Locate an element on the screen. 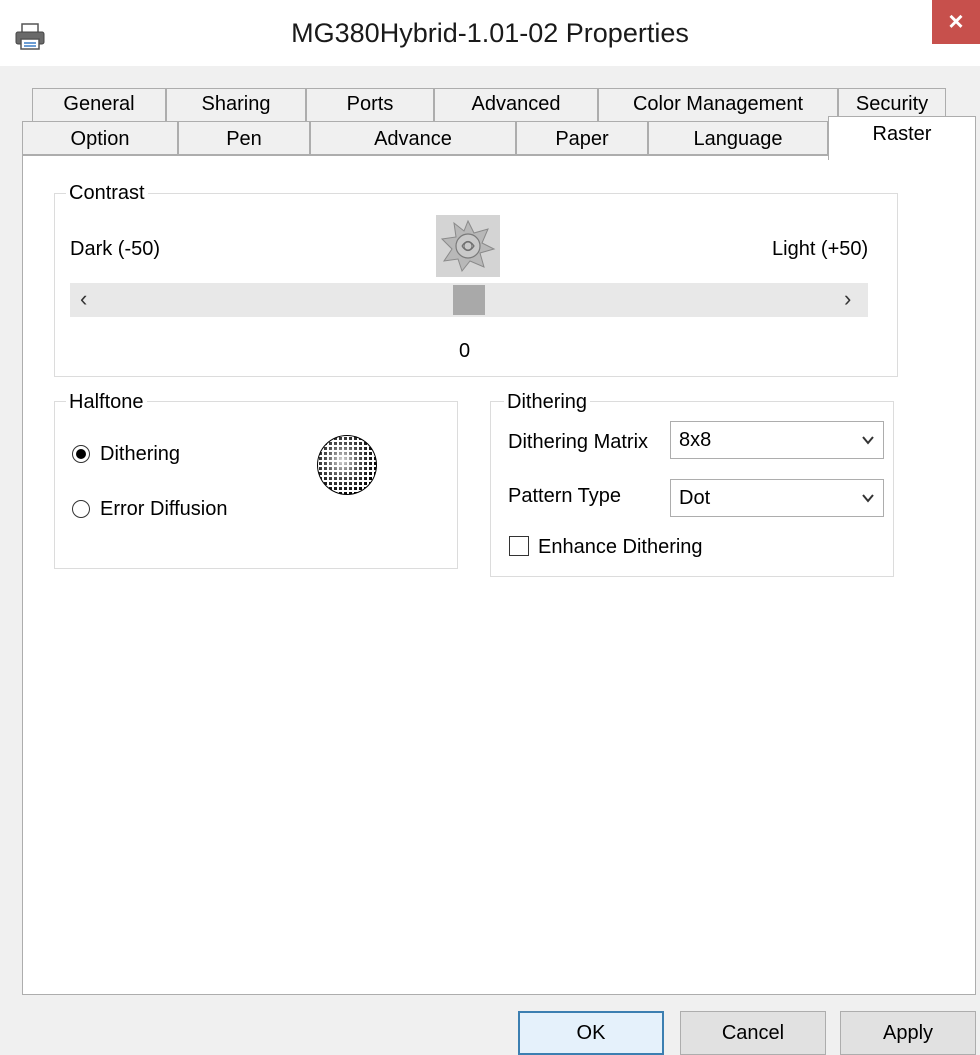  close-button: × is located at coordinates (956, 22).